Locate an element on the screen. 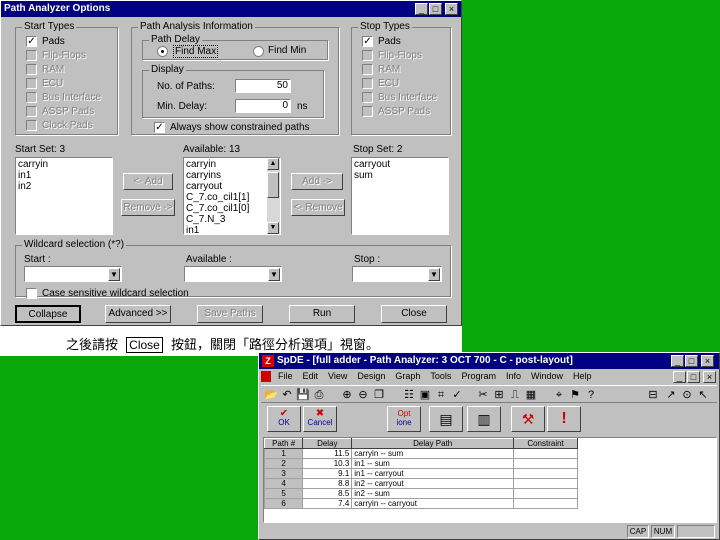 The width and height of the screenshot is (720, 540). doc-close-button: × is located at coordinates (709, 377).